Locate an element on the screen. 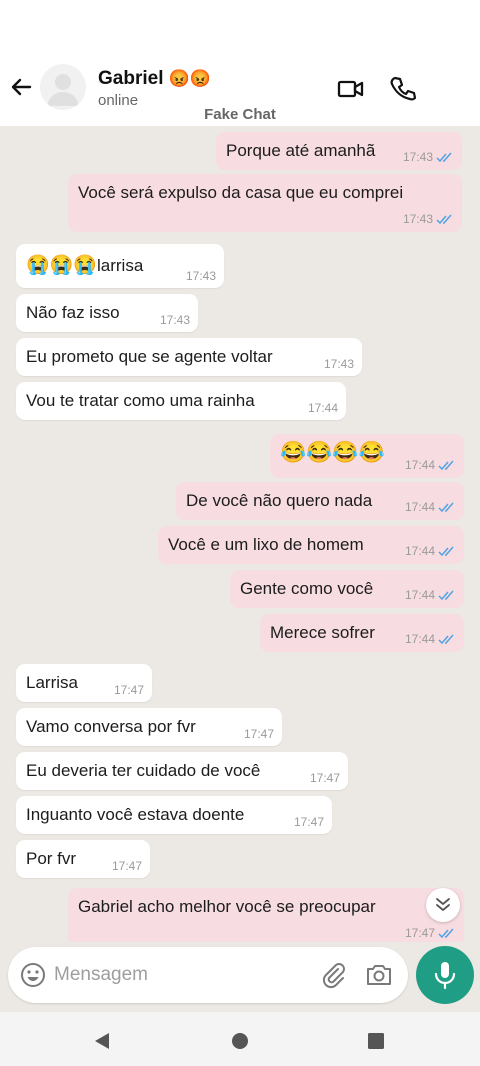 The width and height of the screenshot is (480, 1066). message-bubble-outgoing: Porque até amanhã 17:43 is located at coordinates (339, 151).